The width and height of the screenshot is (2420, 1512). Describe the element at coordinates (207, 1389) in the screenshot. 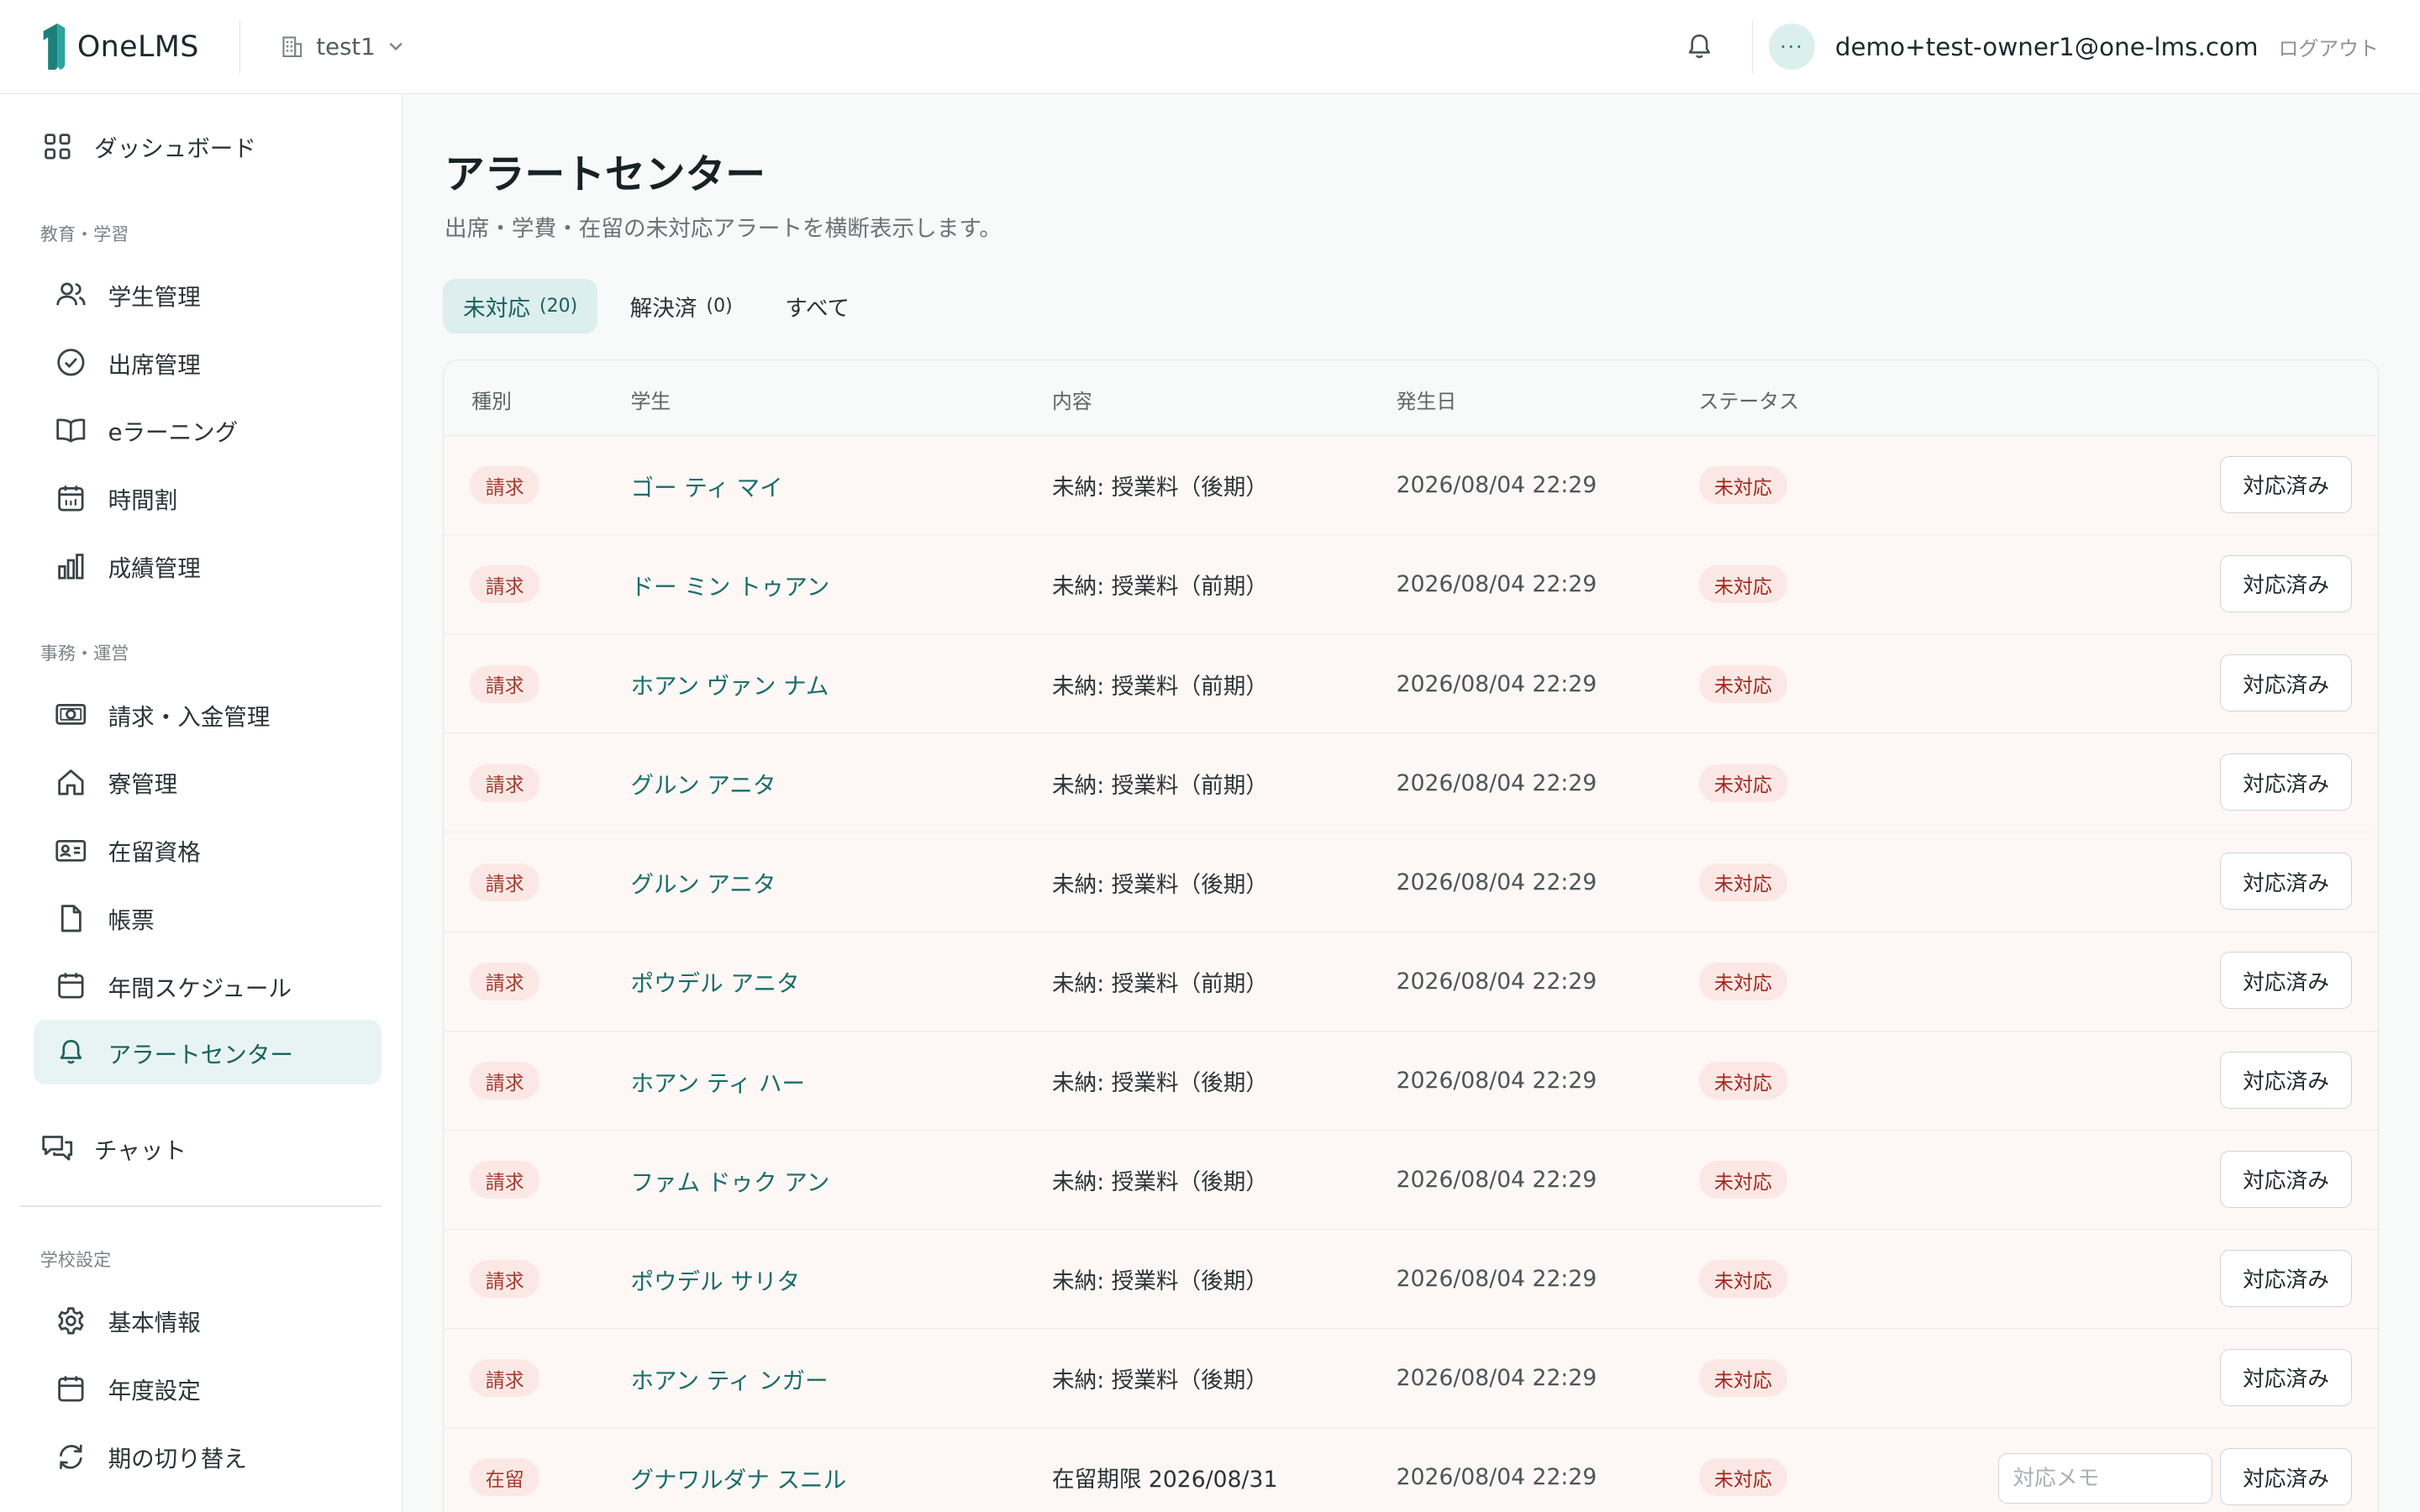

I see `sidebar-item-fiscal-year: 年度設定` at that location.